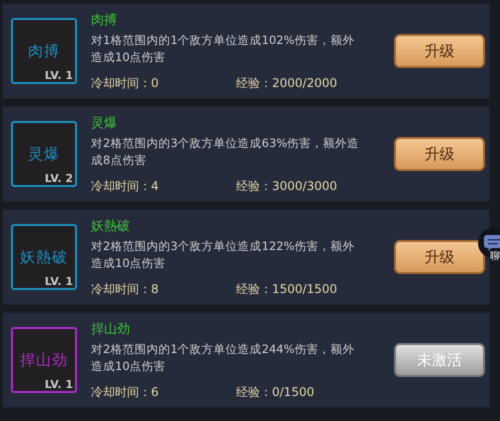 Image resolution: width=500 pixels, height=421 pixels. What do you see at coordinates (225, 152) in the screenshot?
I see `skill-description: 对2格范围内的3个敌方单位造成63%伤害，额外造成8点伤害` at bounding box center [225, 152].